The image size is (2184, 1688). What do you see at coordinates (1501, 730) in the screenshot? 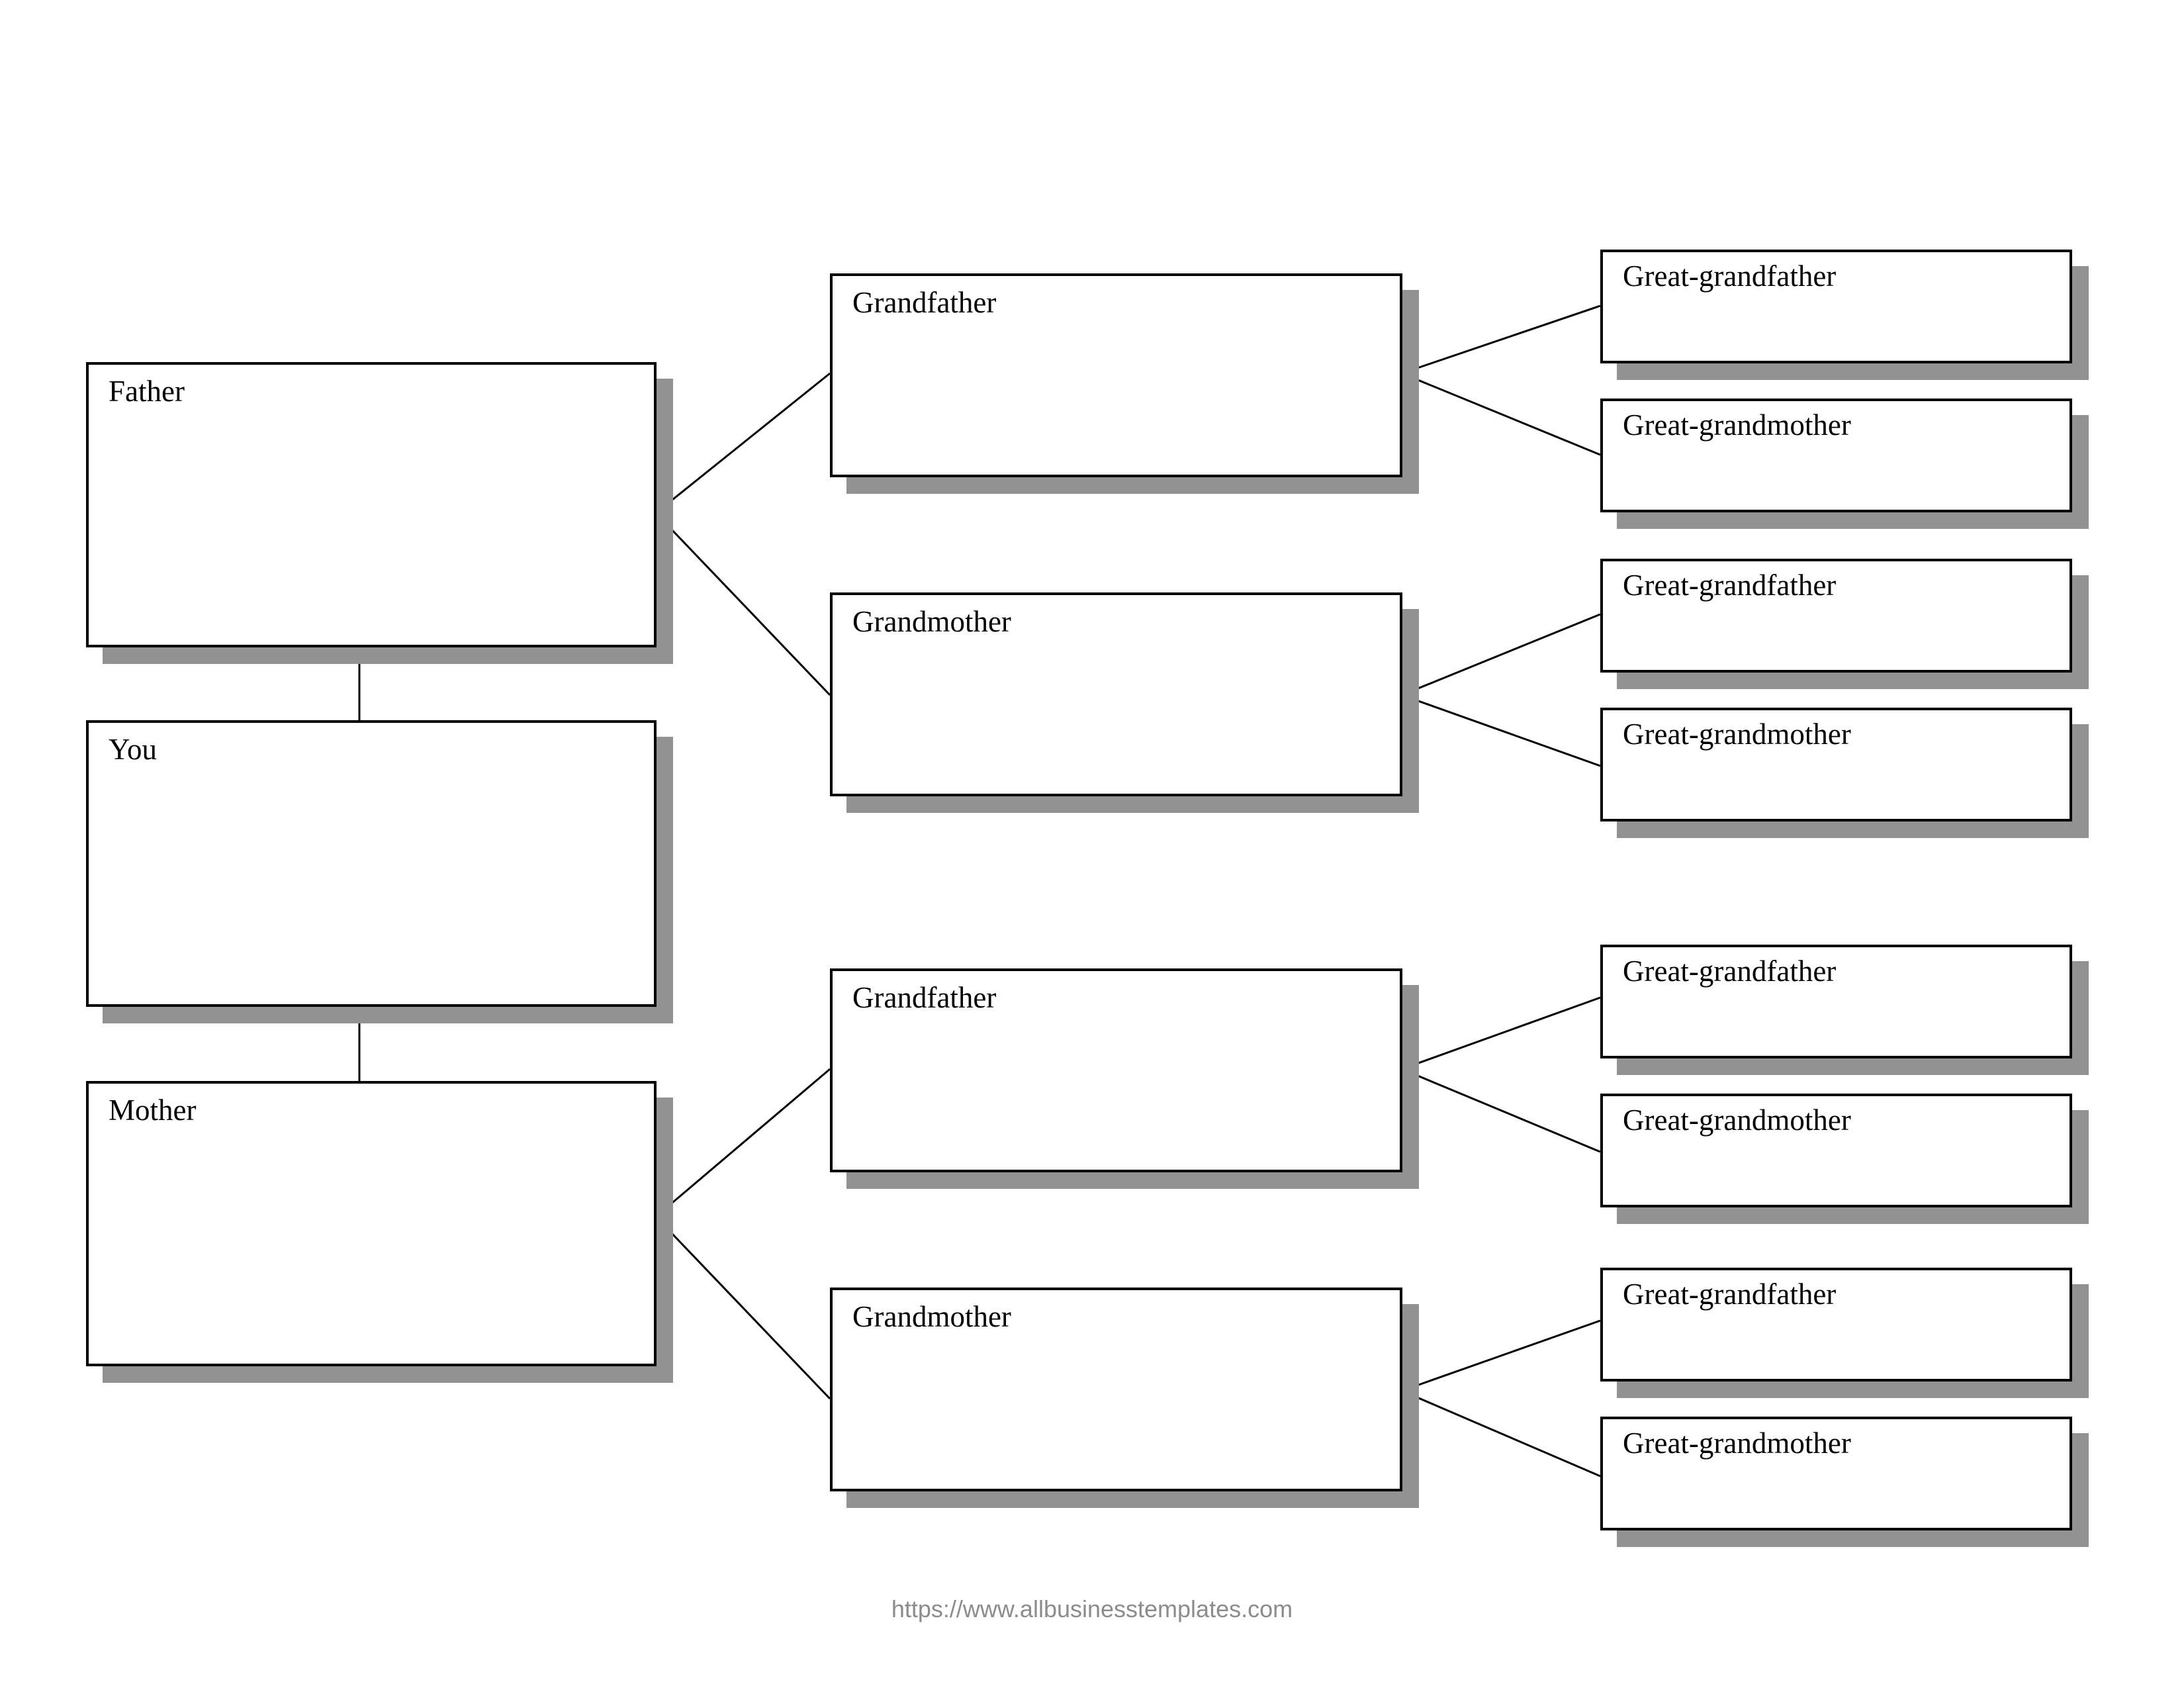
I see `connector-gm1-ggm` at bounding box center [1501, 730].